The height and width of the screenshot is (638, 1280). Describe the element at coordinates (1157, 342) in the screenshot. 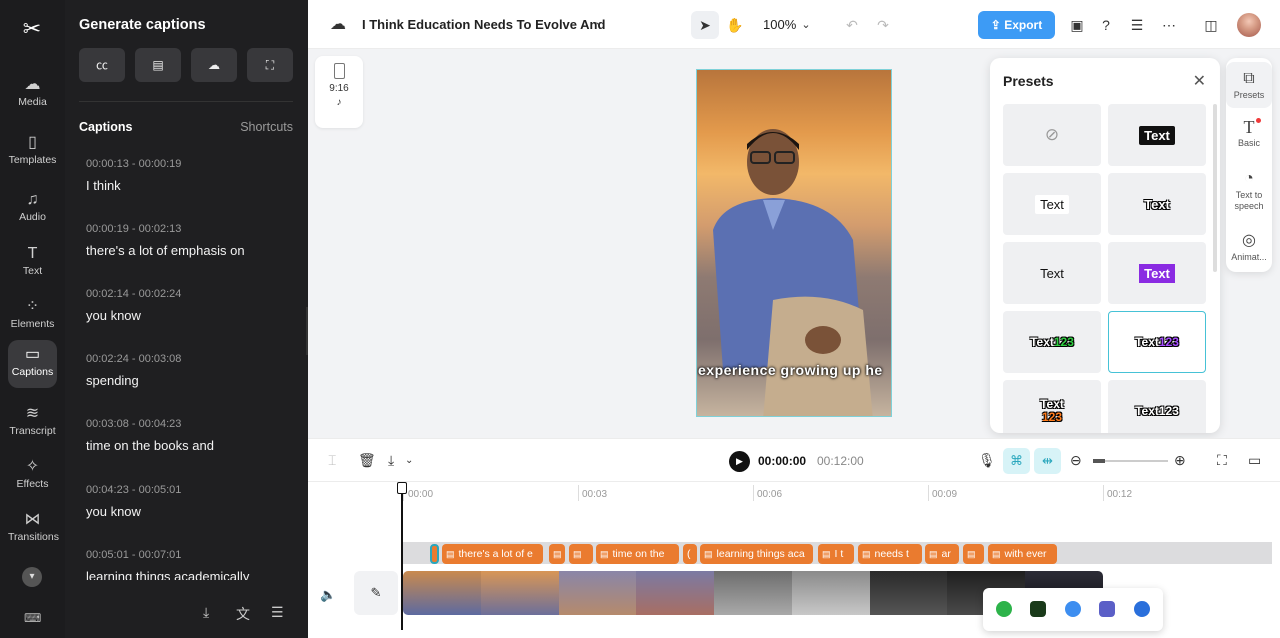

I see `preset-purple-accent: Text123` at that location.